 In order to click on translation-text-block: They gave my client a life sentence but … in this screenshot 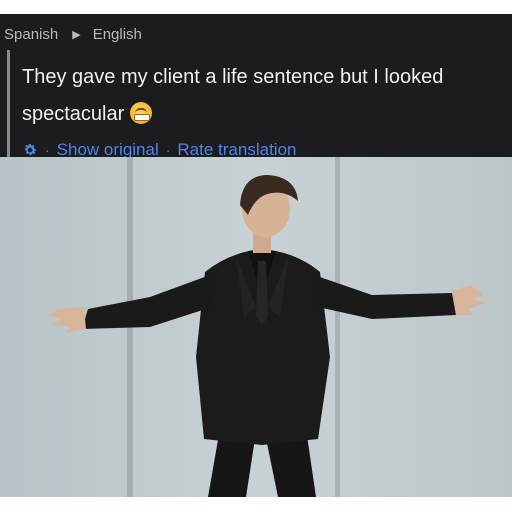, I will do `click(264, 96)`.